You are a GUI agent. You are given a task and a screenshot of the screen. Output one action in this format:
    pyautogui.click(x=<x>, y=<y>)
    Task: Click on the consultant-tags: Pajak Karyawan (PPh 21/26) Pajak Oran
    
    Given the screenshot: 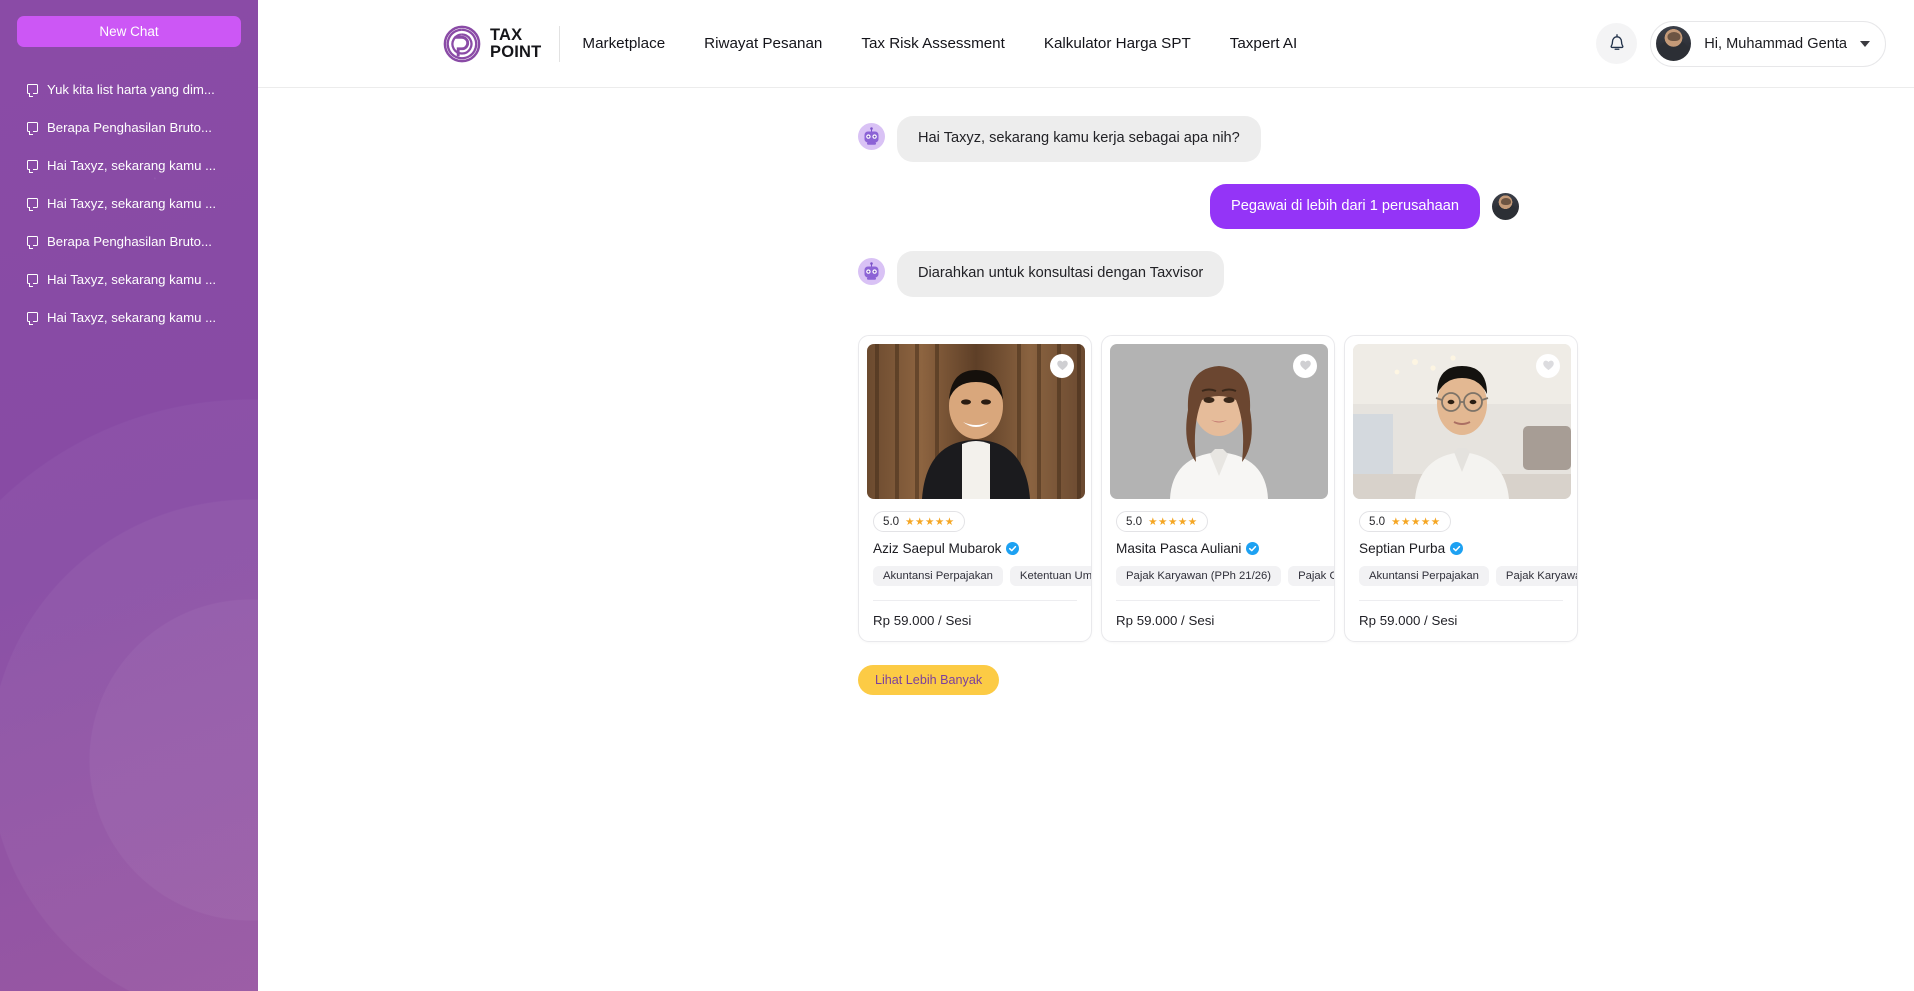 What is the action you would take?
    pyautogui.click(x=1225, y=576)
    